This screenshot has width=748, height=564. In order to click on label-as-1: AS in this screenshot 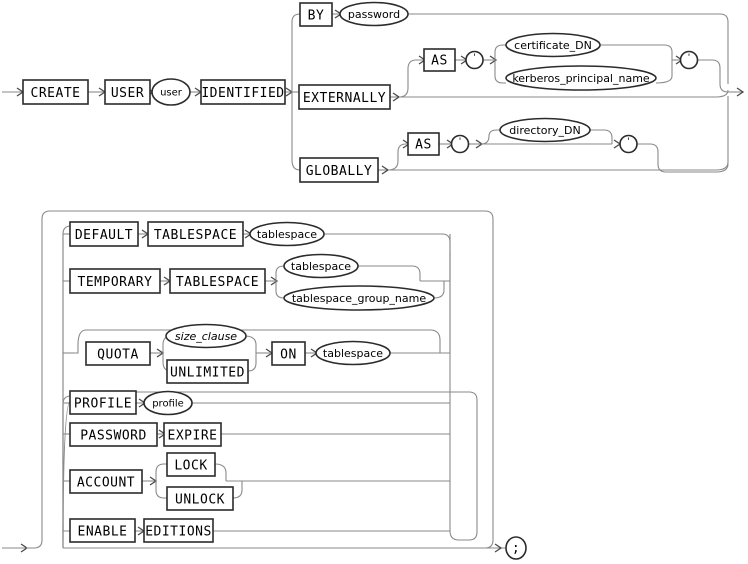, I will do `click(439, 61)`.